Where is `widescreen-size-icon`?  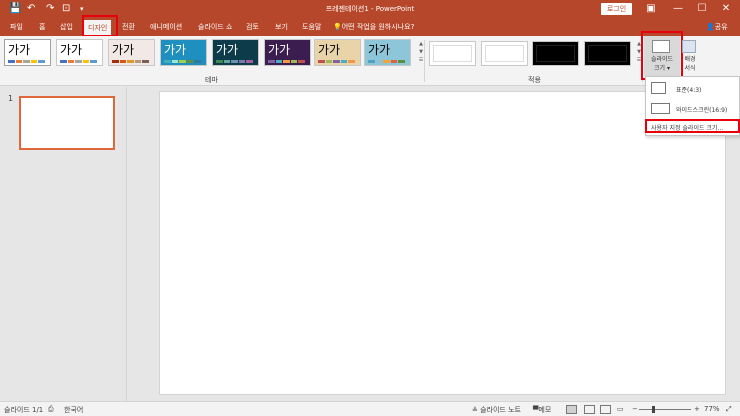
widescreen-size-icon is located at coordinates (660, 108).